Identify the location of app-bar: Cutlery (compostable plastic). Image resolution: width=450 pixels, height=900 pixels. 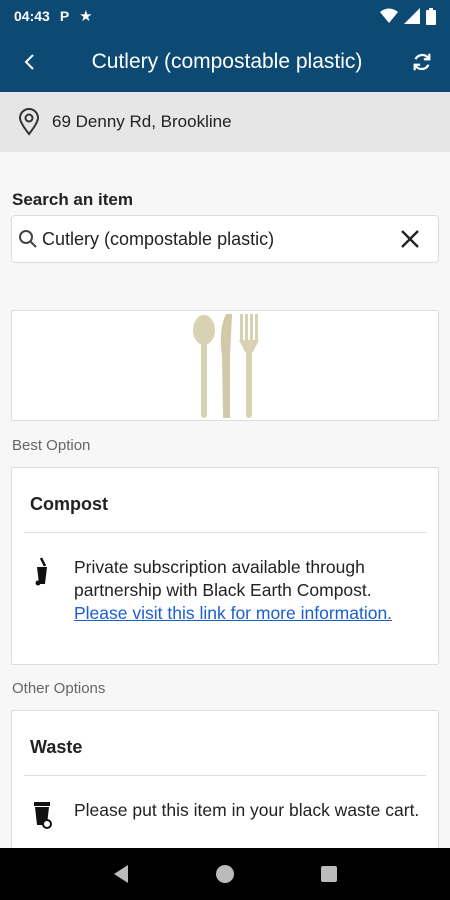
(225, 62).